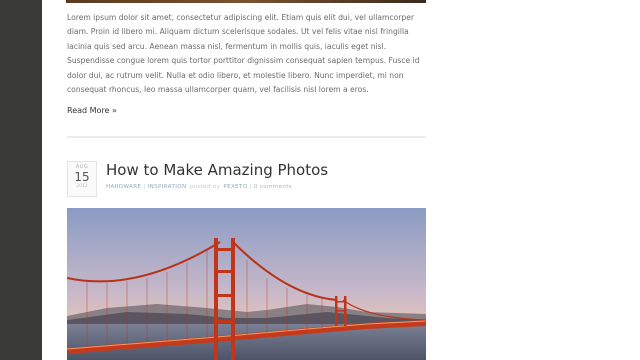 This screenshot has width=640, height=360. I want to click on category-hardware-link: HARDWARE, so click(123, 187).